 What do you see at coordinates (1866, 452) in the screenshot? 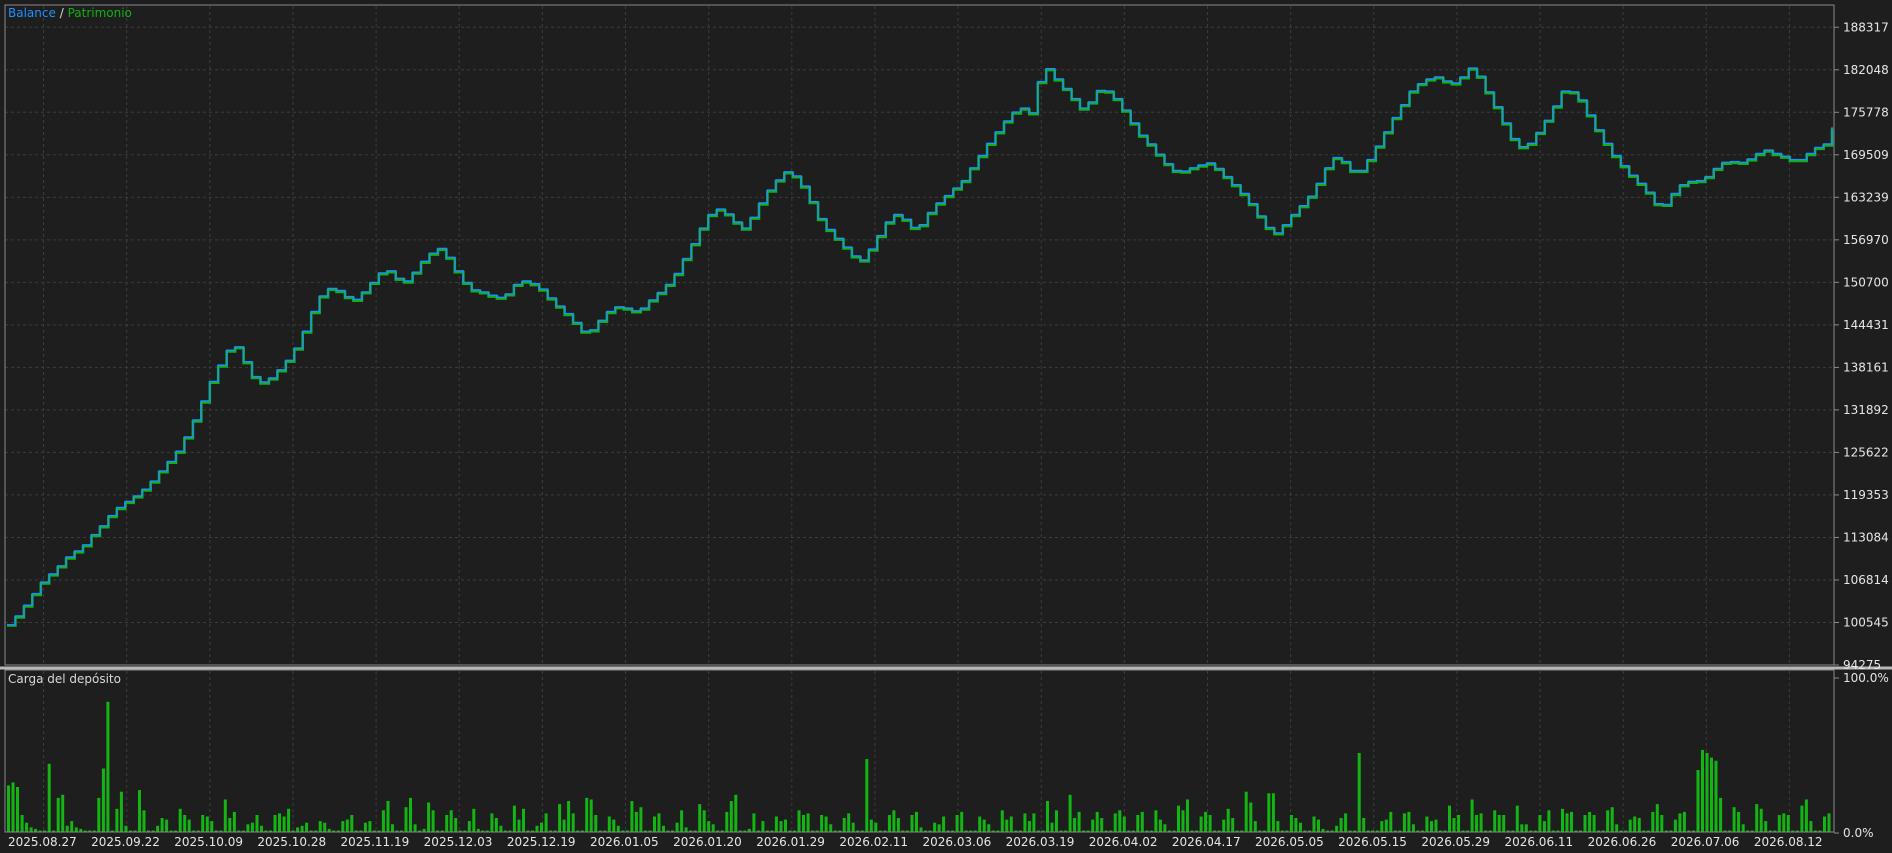
I see `y-tick-label: 125622` at bounding box center [1866, 452].